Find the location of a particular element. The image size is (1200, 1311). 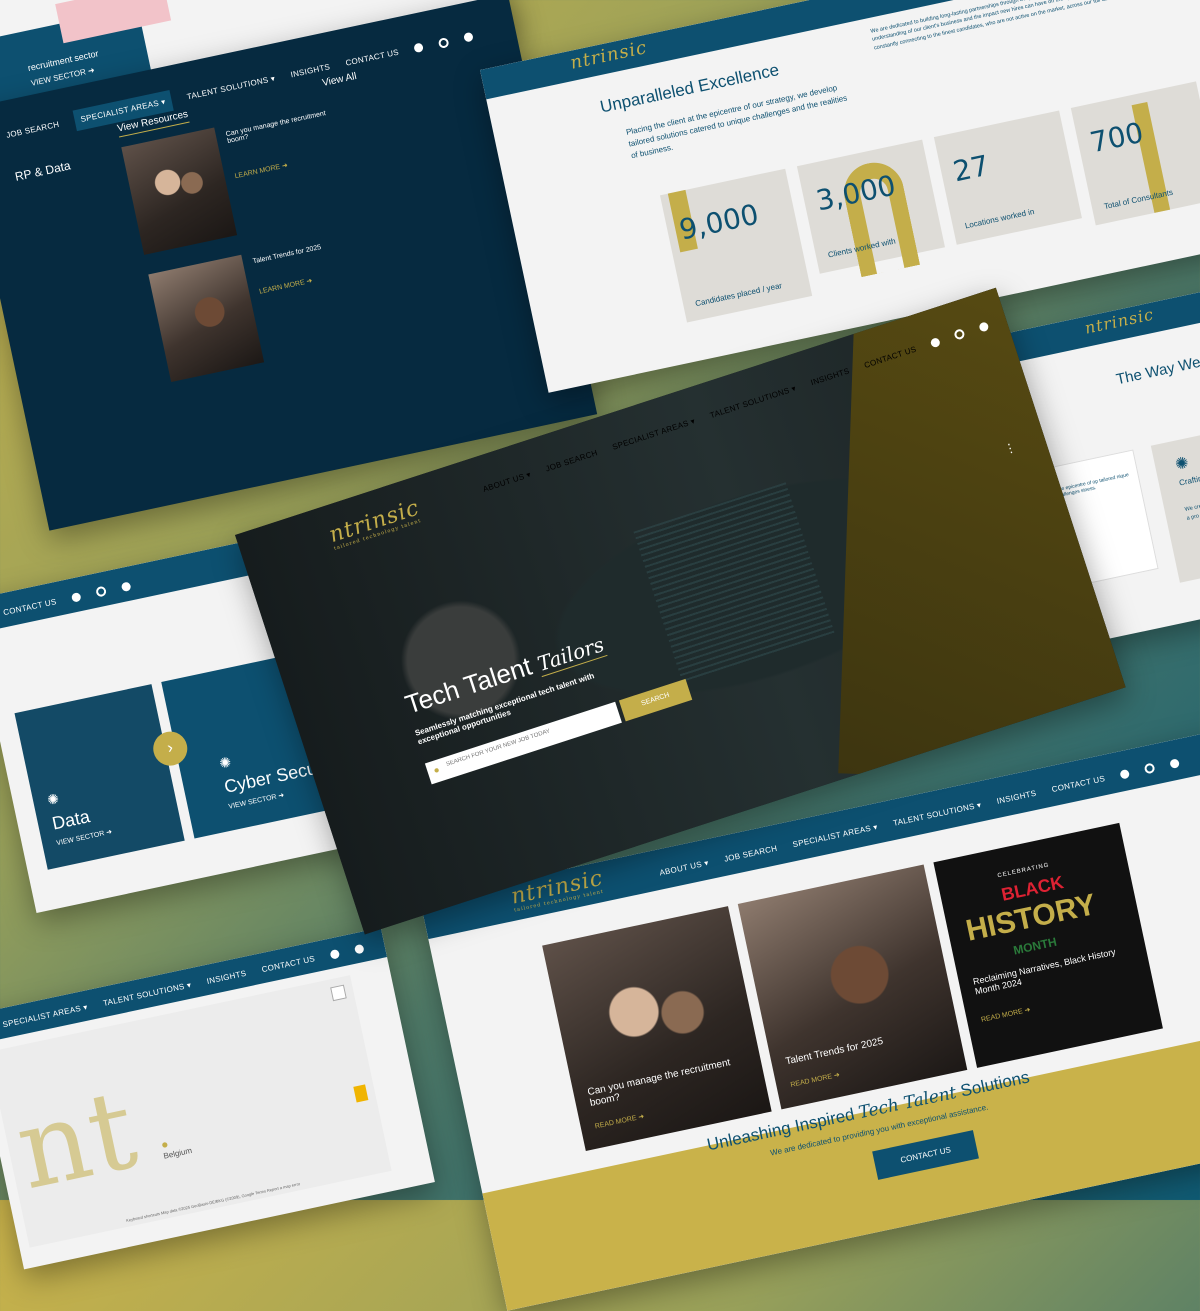

sector-nav: CONTACT US is located at coordinates (67, 598).